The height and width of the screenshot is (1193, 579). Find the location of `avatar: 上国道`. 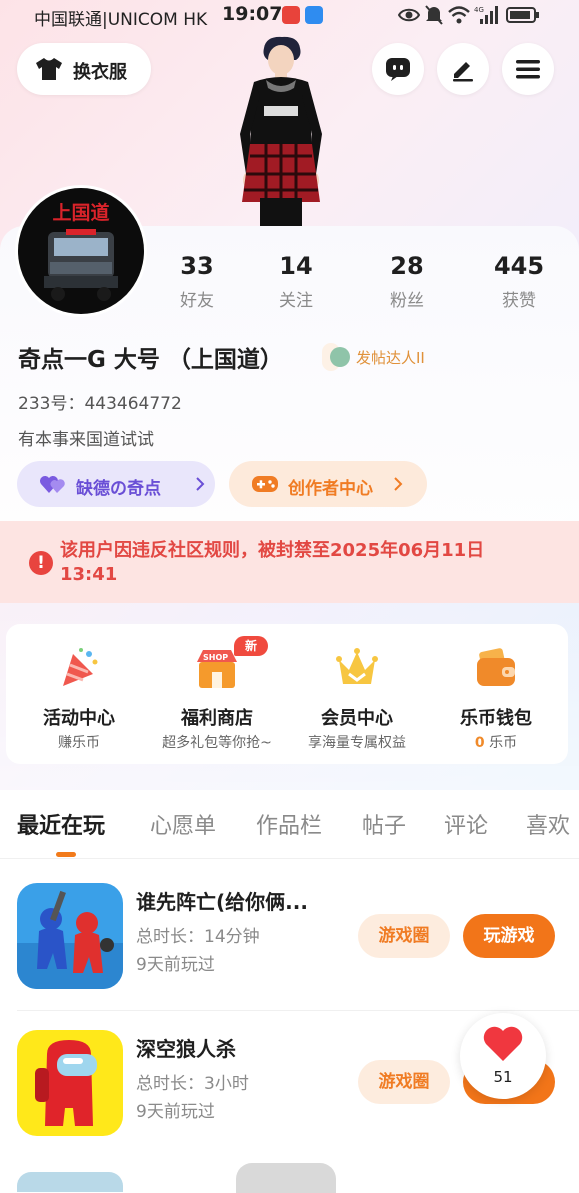

avatar: 上国道 is located at coordinates (81, 251).